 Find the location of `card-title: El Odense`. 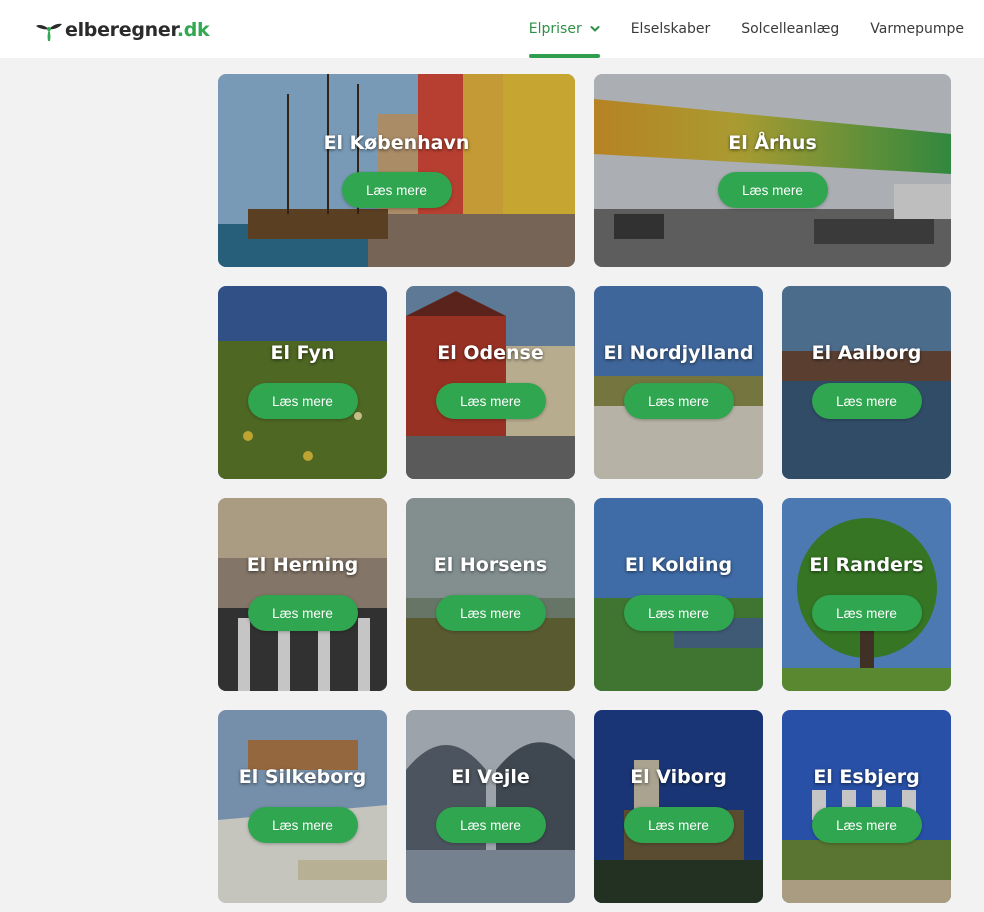

card-title: El Odense is located at coordinates (490, 353).